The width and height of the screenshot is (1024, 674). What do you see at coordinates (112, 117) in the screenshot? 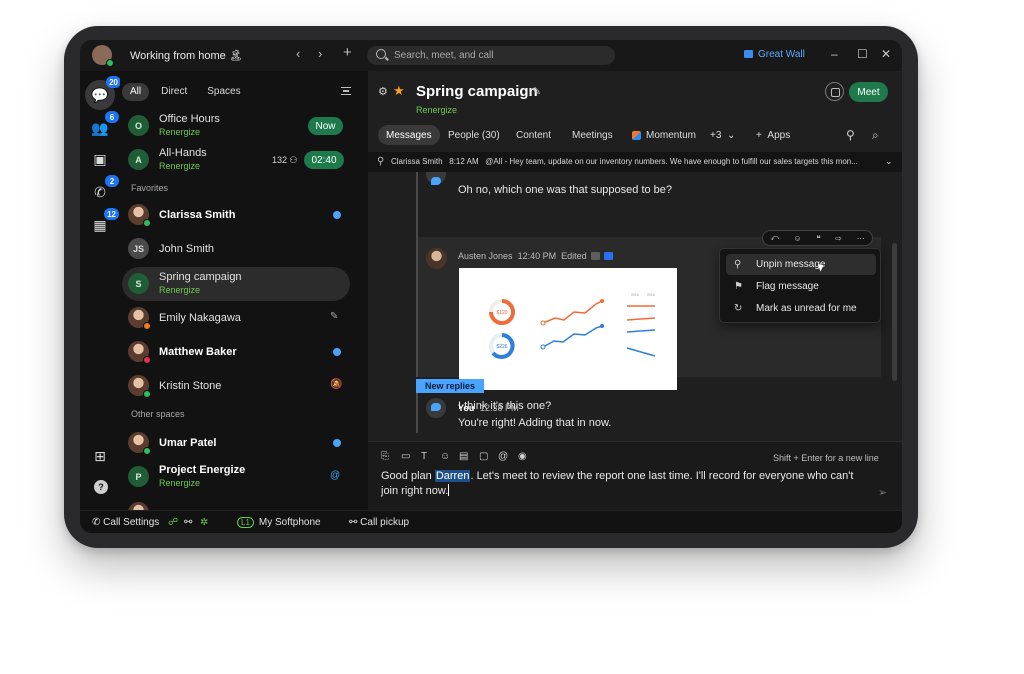
I see `teams-badge: 6` at bounding box center [112, 117].